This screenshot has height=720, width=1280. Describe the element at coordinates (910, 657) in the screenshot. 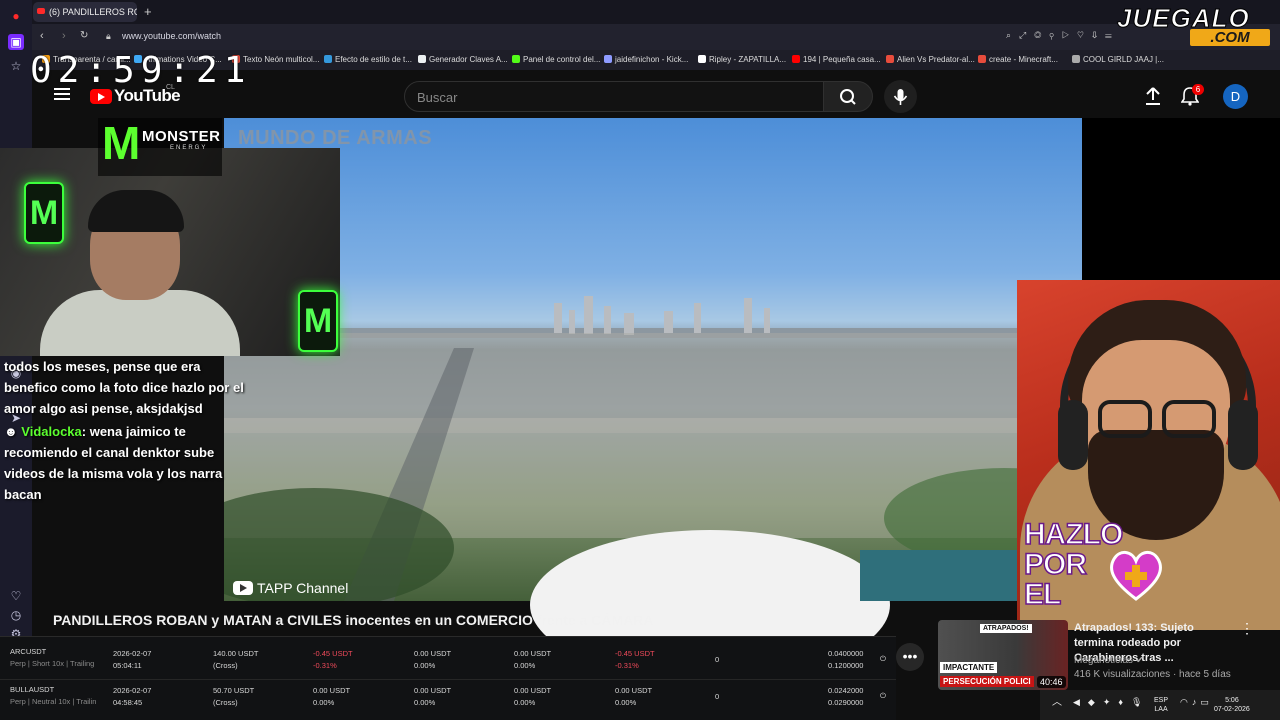

I see `more-actions-button: •••` at that location.